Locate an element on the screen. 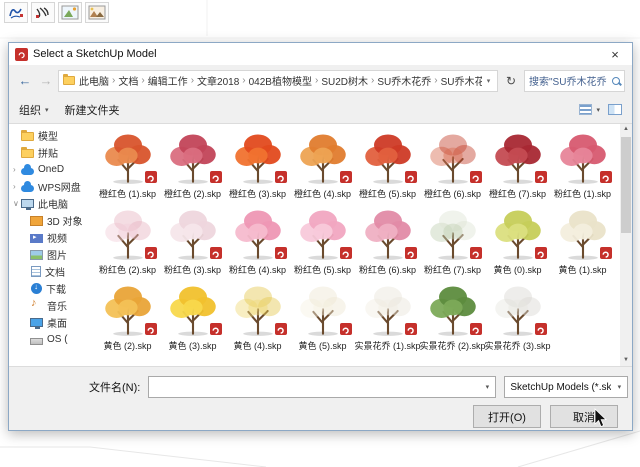  sidebar-item: 音乐 is located at coordinates (51, 305).